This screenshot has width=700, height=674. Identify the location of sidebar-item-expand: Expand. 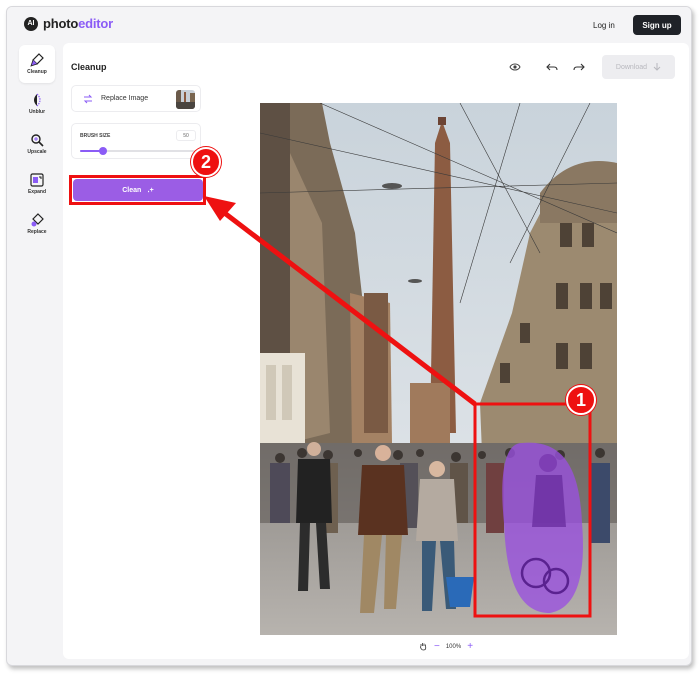
(37, 184).